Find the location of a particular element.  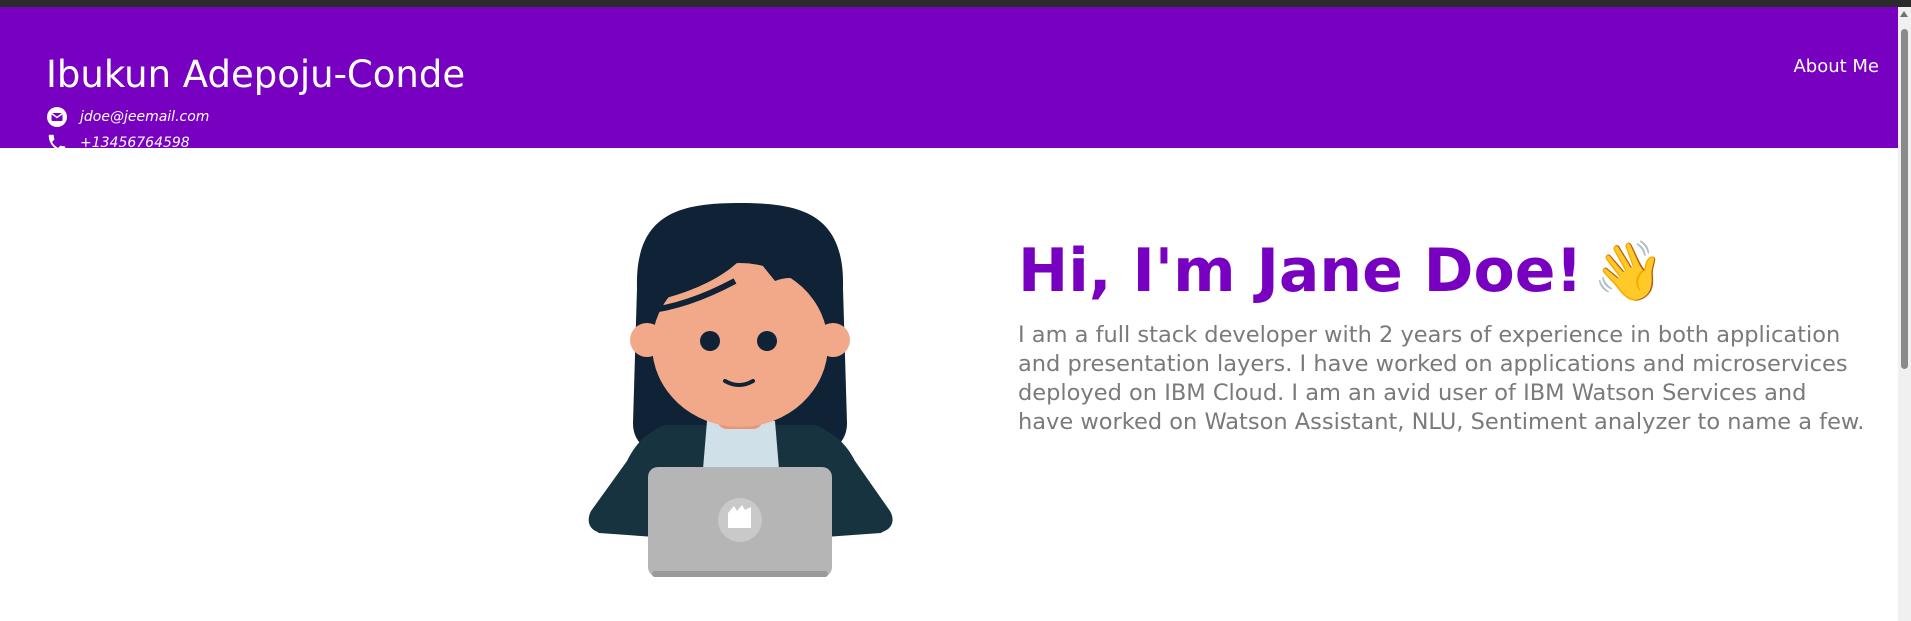

greeting-text: Hi, I'm Jane Doe! is located at coordinates (1300, 271).